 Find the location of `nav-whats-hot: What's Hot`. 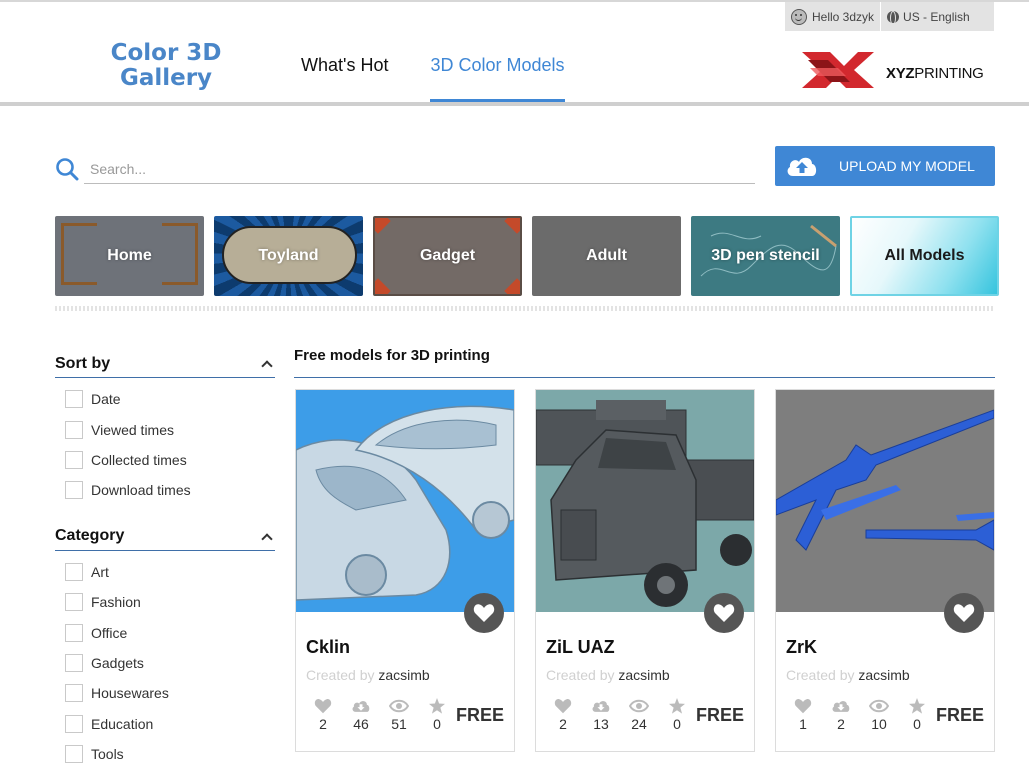

nav-whats-hot: What's Hot is located at coordinates (344, 78).